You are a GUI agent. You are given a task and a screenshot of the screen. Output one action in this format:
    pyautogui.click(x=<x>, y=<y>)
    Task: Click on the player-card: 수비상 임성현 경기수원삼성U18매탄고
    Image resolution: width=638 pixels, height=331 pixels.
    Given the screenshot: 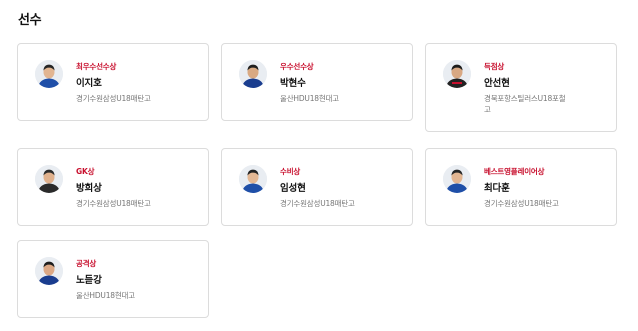 What is the action you would take?
    pyautogui.click(x=317, y=187)
    